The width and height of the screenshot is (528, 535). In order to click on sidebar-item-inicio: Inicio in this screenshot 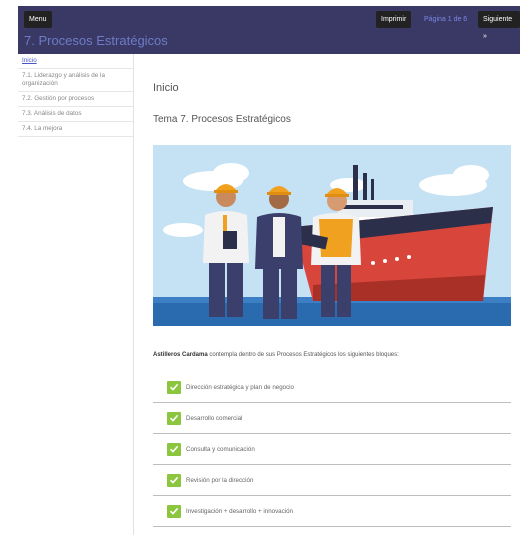, I will do `click(75, 61)`.